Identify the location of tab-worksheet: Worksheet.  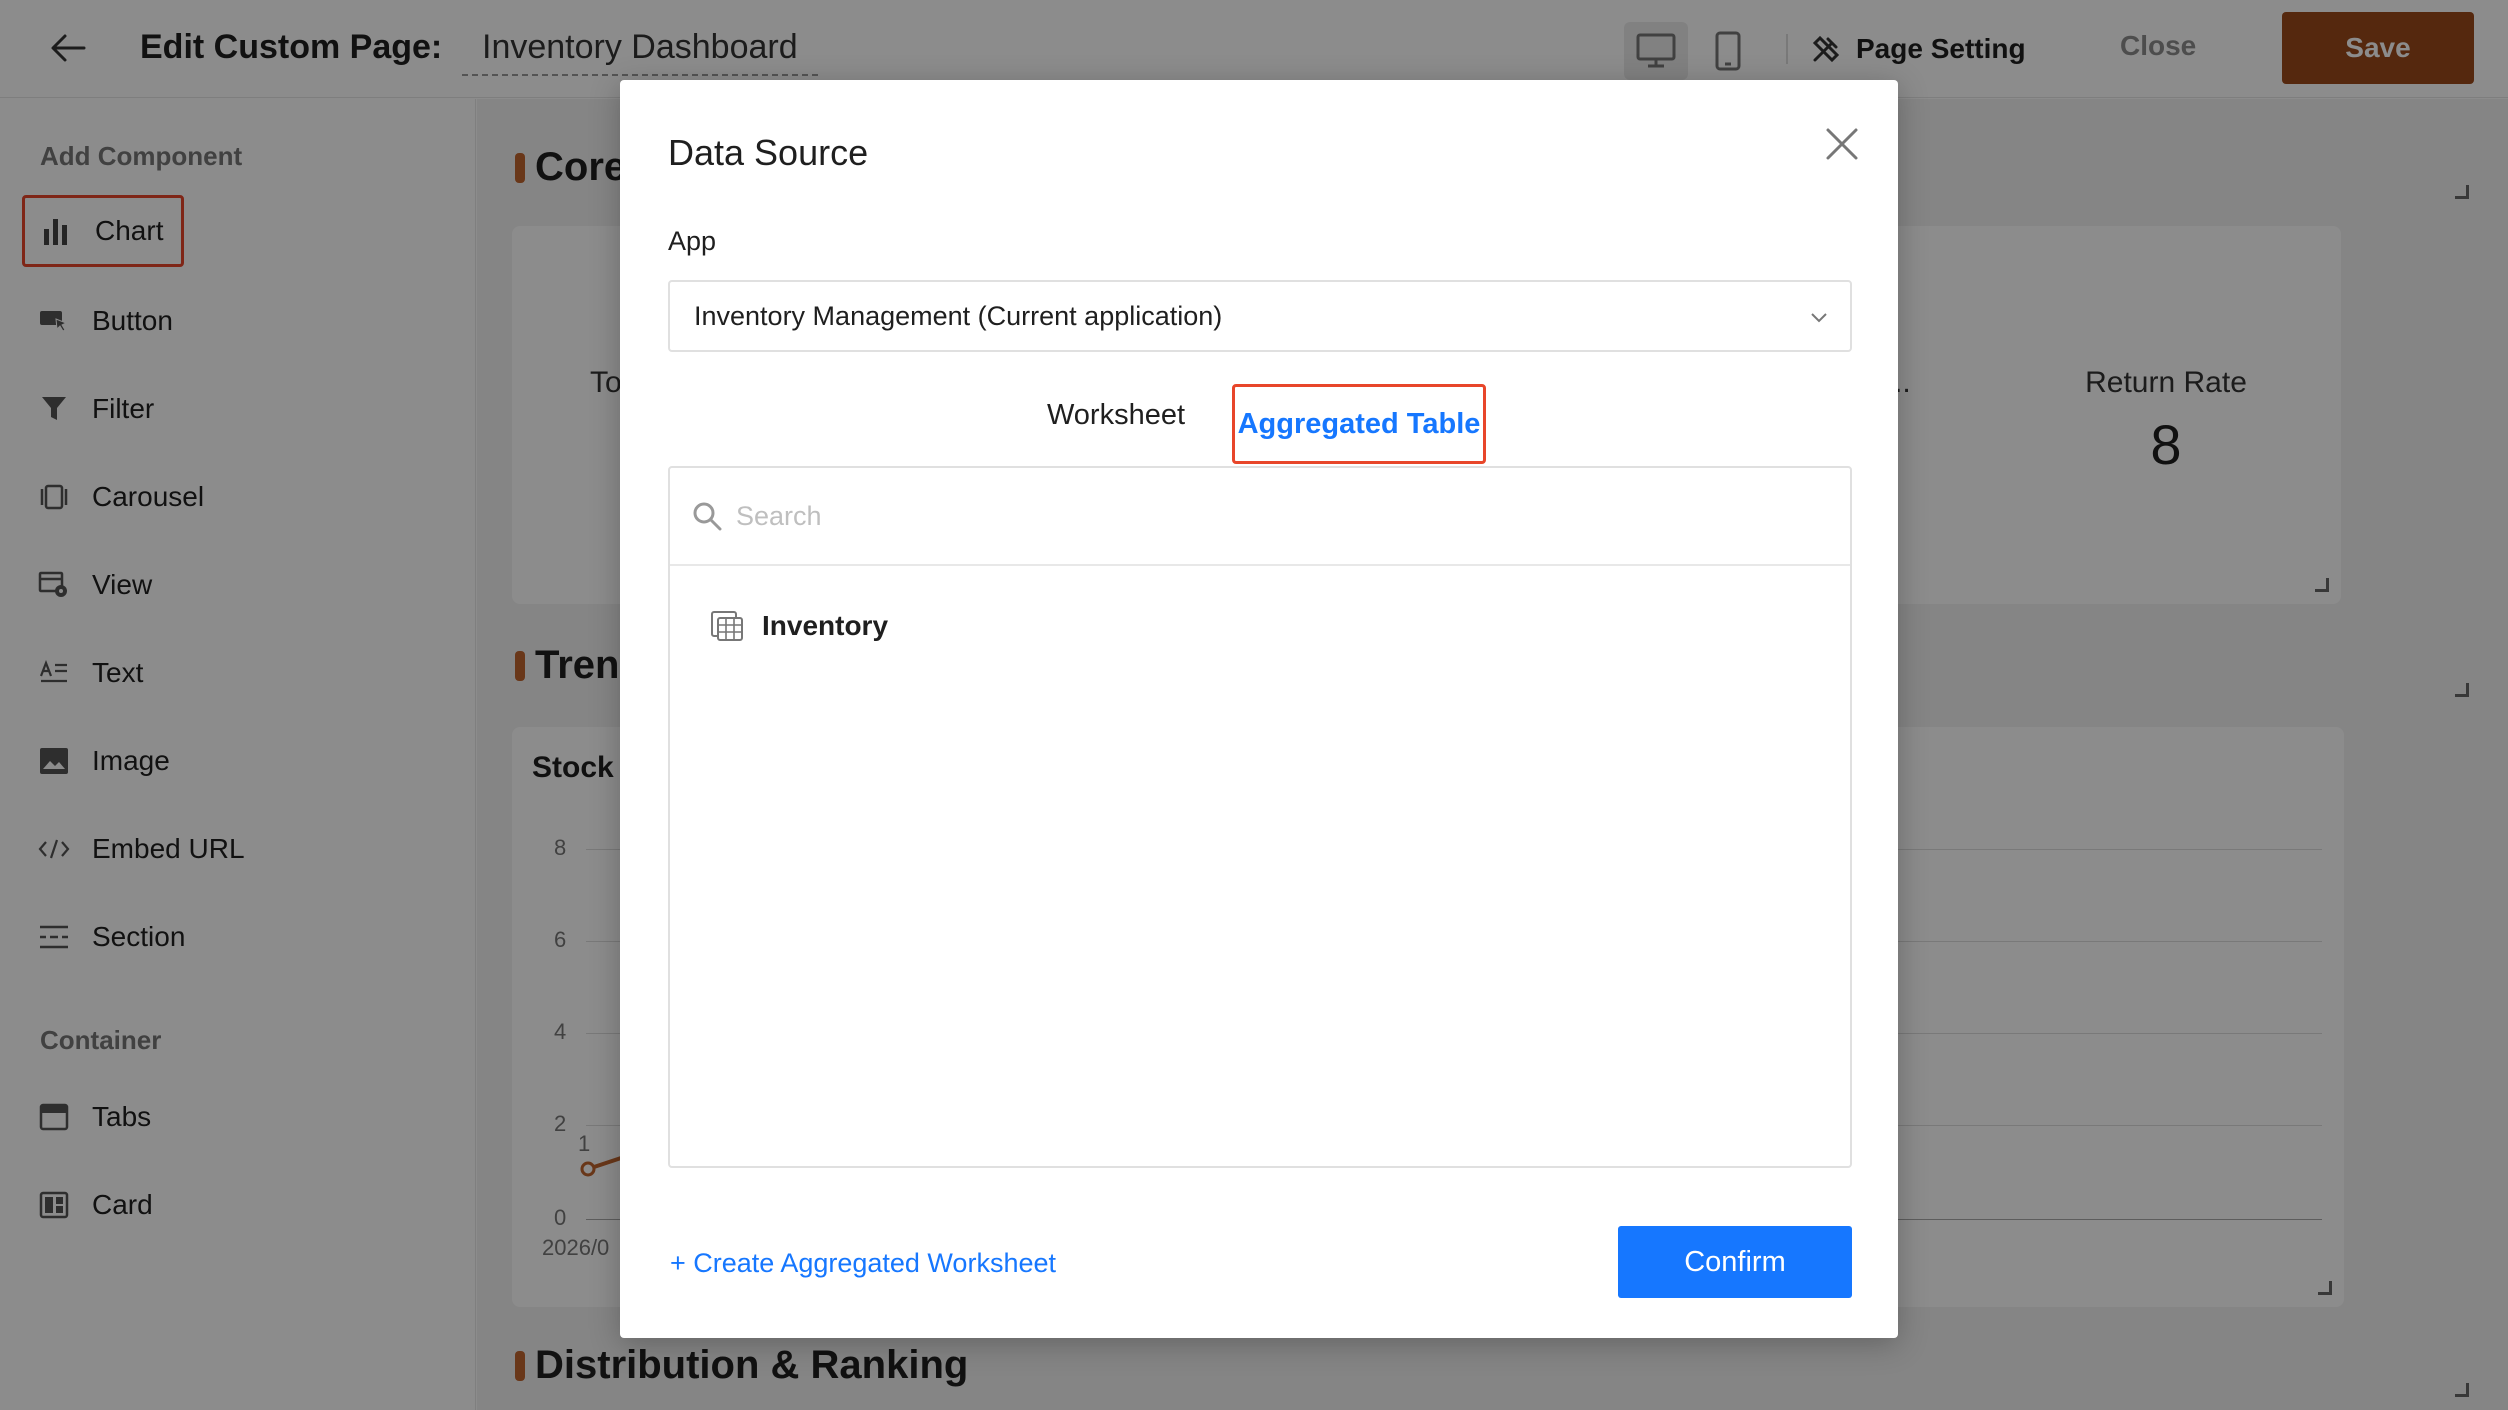
(1116, 415).